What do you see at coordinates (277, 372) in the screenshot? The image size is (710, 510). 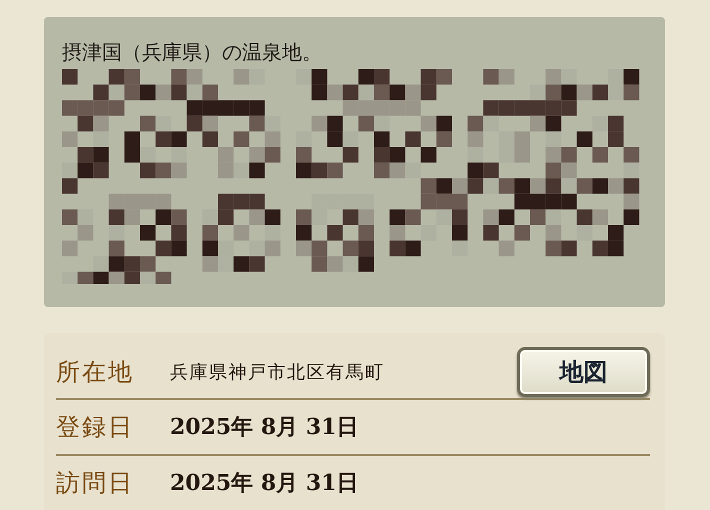 I see `address-text: 兵庫県神戸市北区有馬町` at bounding box center [277, 372].